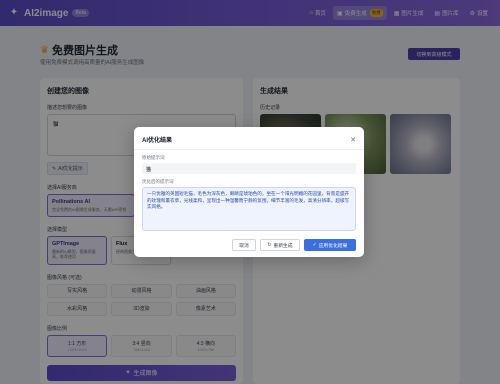  What do you see at coordinates (249, 149) in the screenshot?
I see `divider` at bounding box center [249, 149].